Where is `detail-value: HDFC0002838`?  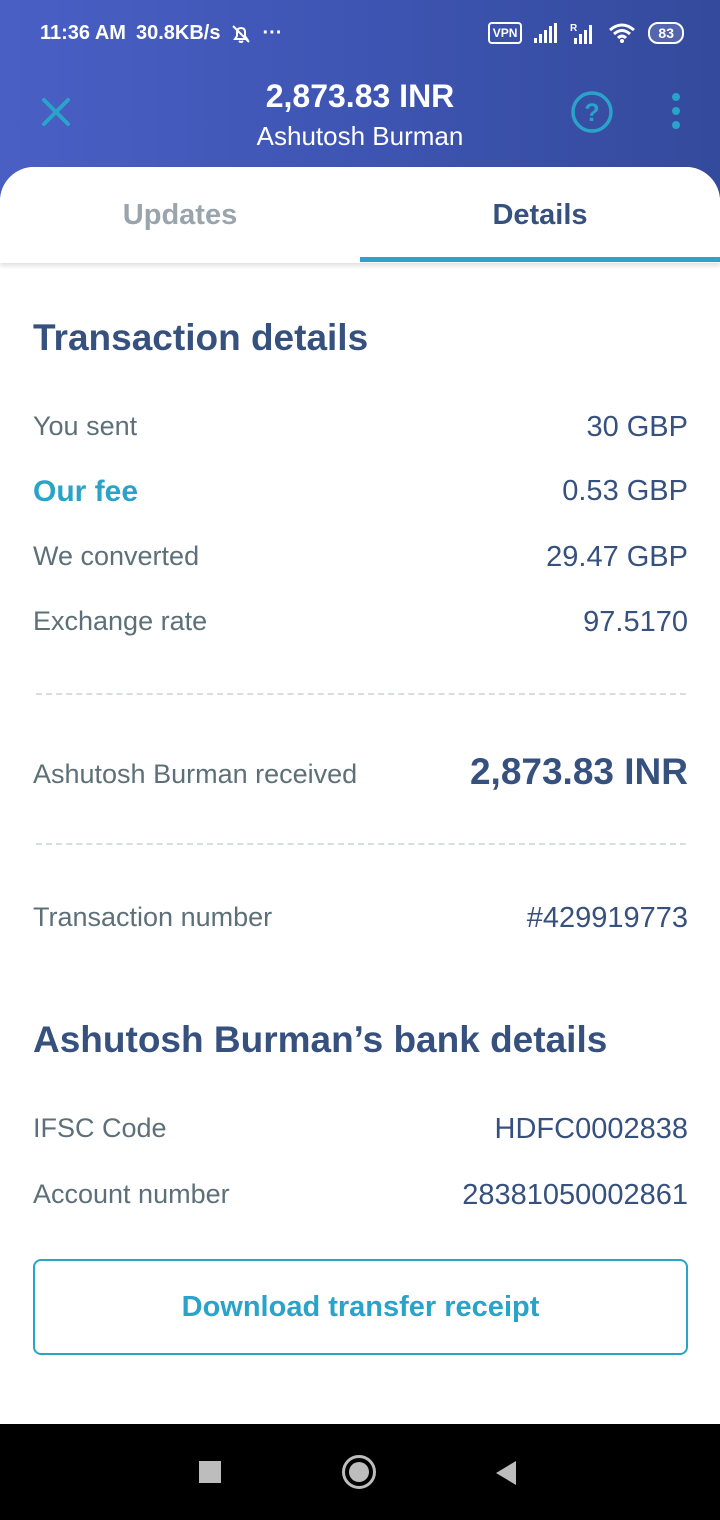
detail-value: HDFC0002838 is located at coordinates (591, 1129).